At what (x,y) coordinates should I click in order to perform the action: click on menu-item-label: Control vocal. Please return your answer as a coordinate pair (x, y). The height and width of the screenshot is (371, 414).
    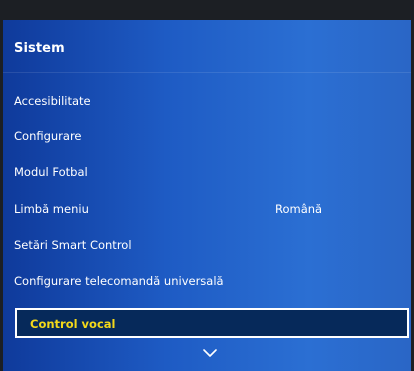
    Looking at the image, I should click on (73, 324).